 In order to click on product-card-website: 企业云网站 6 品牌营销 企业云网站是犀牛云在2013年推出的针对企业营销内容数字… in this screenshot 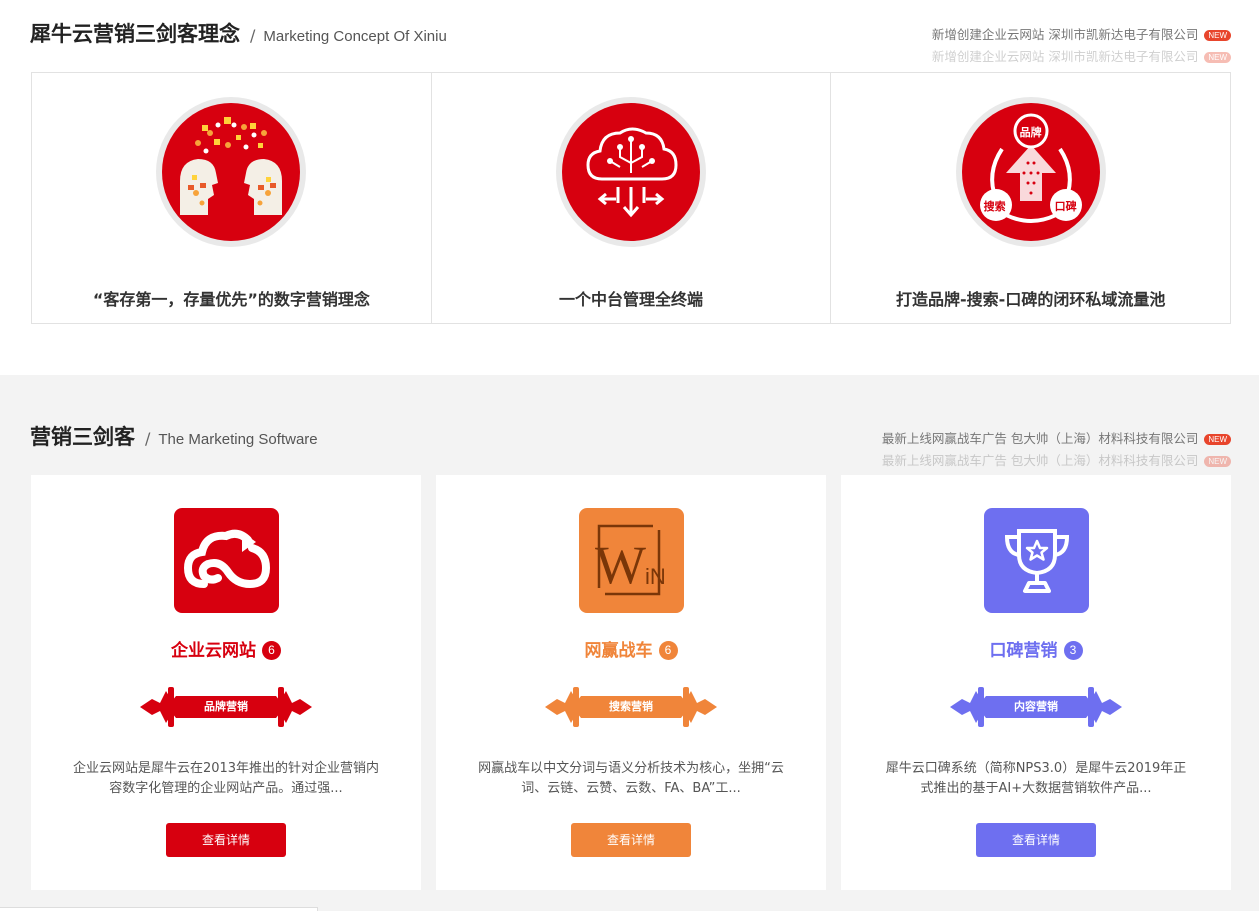, I will do `click(226, 682)`.